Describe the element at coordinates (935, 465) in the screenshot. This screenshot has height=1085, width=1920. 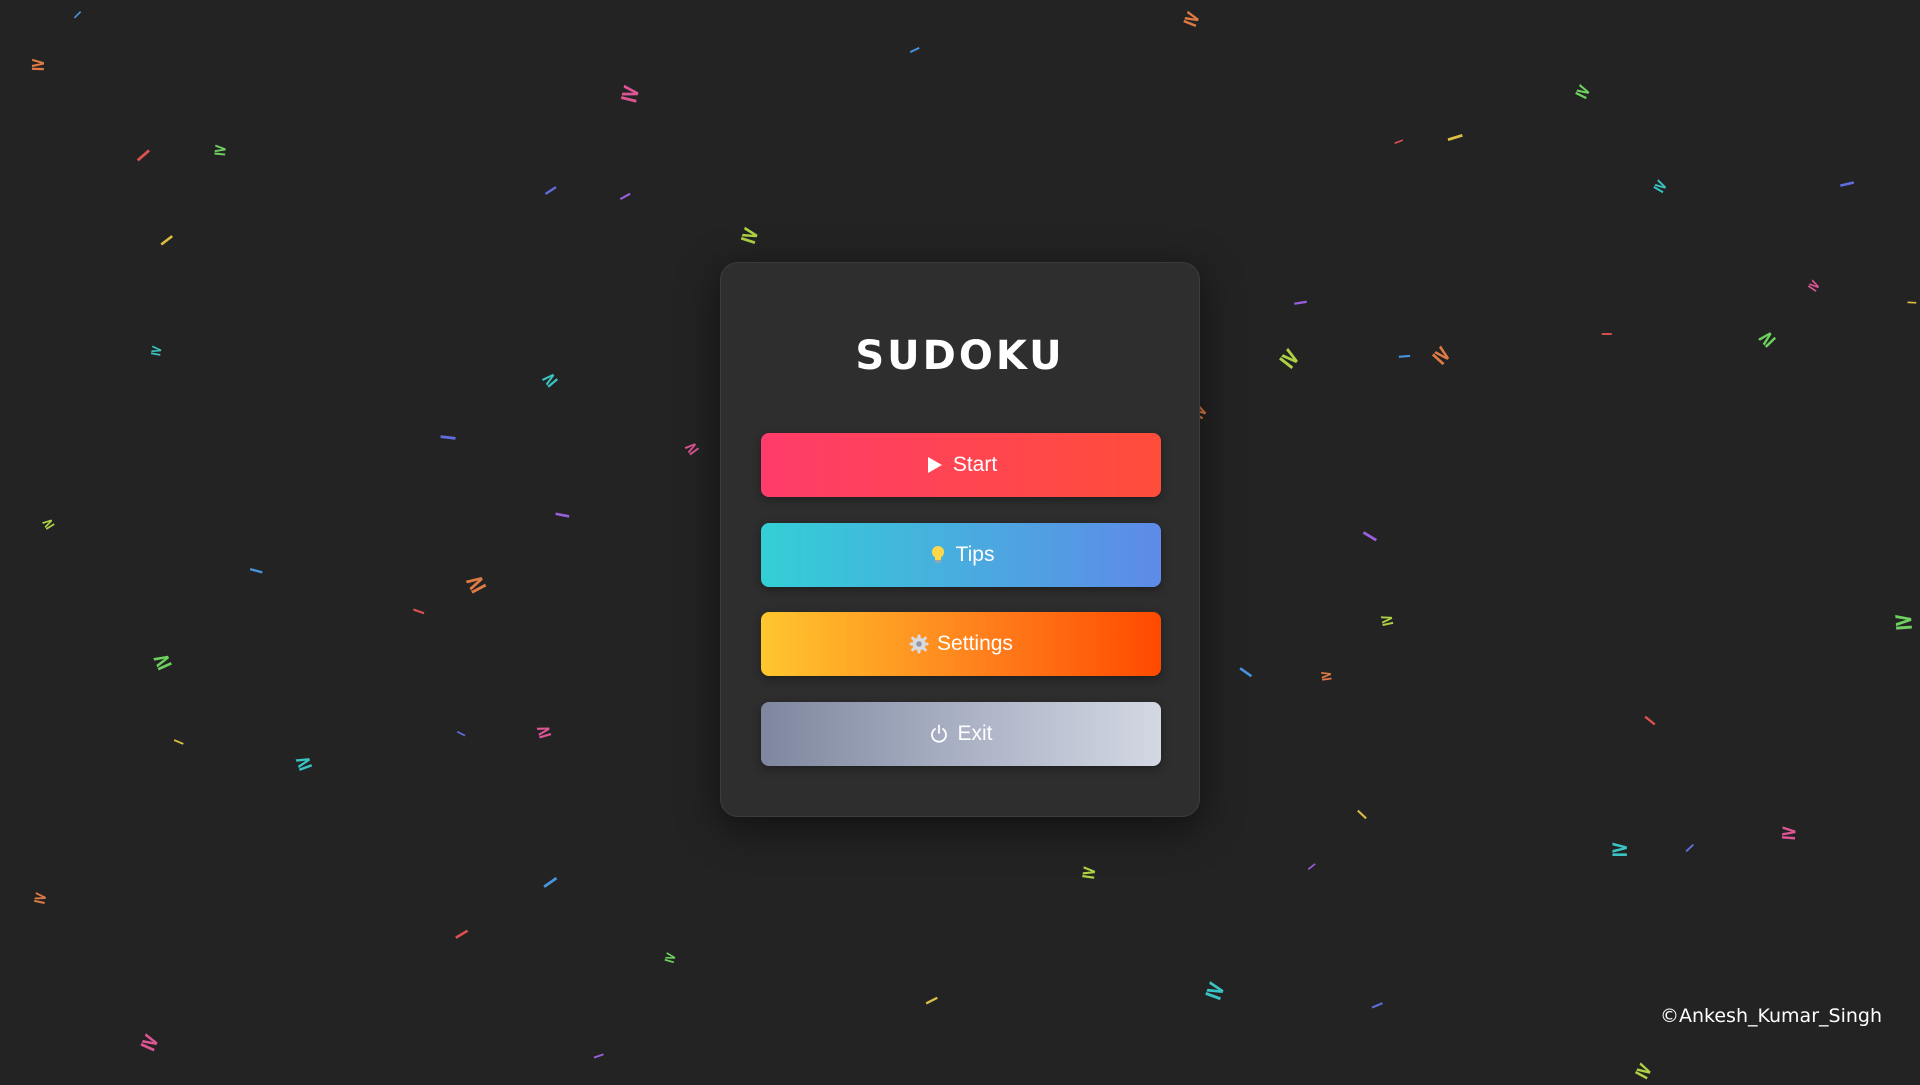
I see `play-icon` at that location.